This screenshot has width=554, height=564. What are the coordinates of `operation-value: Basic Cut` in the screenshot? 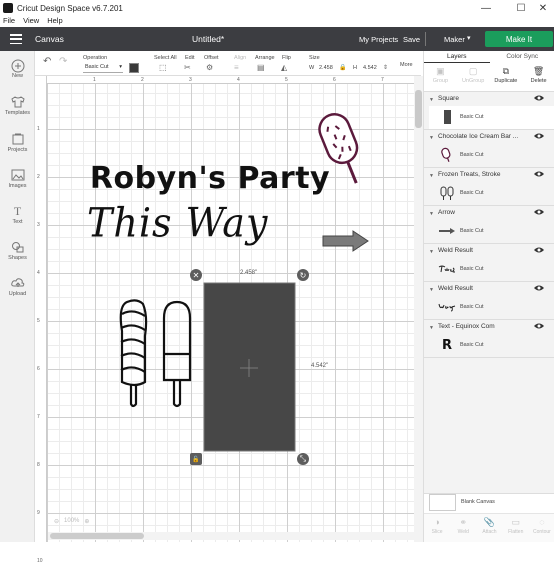 It's located at (97, 67).